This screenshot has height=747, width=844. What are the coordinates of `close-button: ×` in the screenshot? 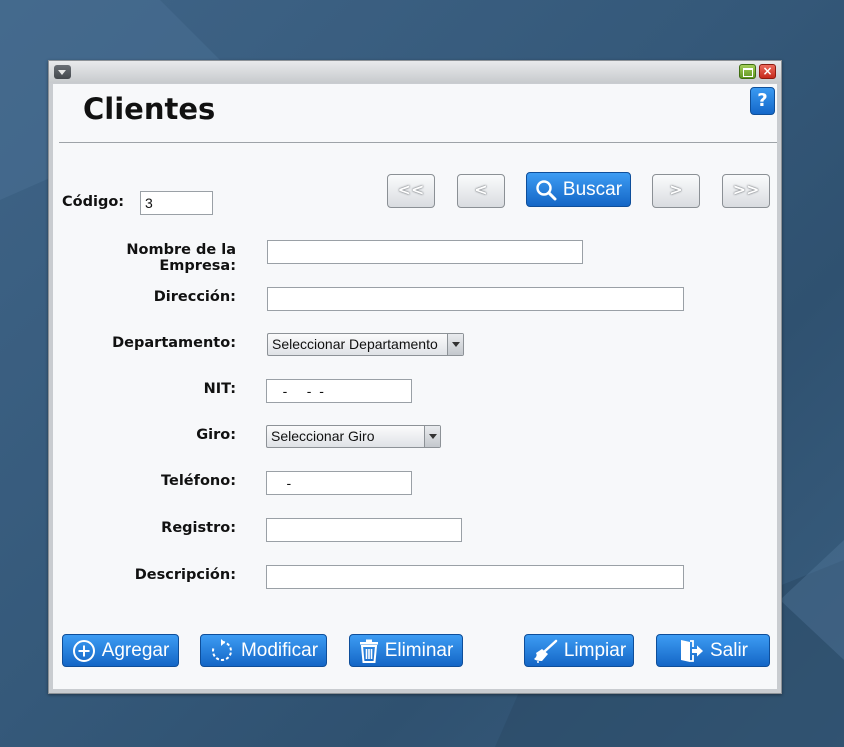 It's located at (767, 71).